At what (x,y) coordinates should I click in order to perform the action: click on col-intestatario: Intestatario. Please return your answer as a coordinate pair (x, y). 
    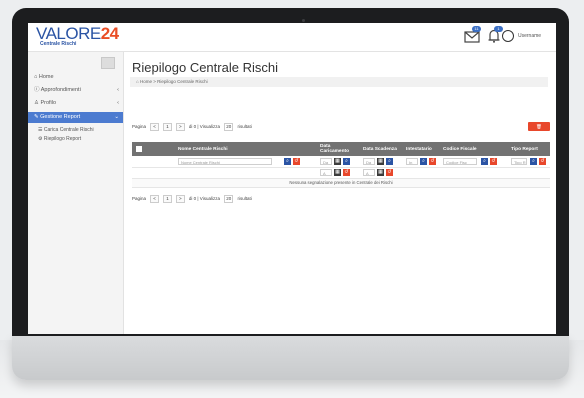
    Looking at the image, I should click on (422, 149).